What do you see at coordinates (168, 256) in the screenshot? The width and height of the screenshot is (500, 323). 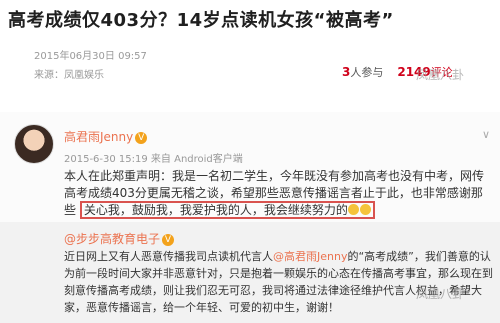 I see `repost-text-1: 近日网上又有人恶意传播我司点读机代言人` at bounding box center [168, 256].